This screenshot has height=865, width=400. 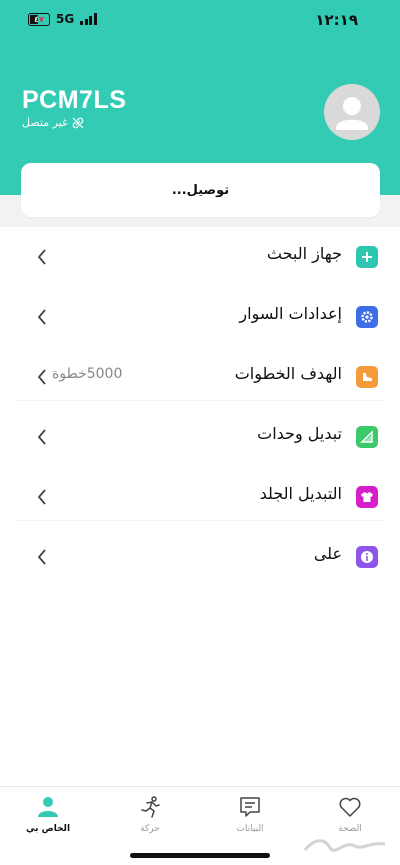 I want to click on menu-item-label: الهدف الخطوات, so click(x=288, y=373).